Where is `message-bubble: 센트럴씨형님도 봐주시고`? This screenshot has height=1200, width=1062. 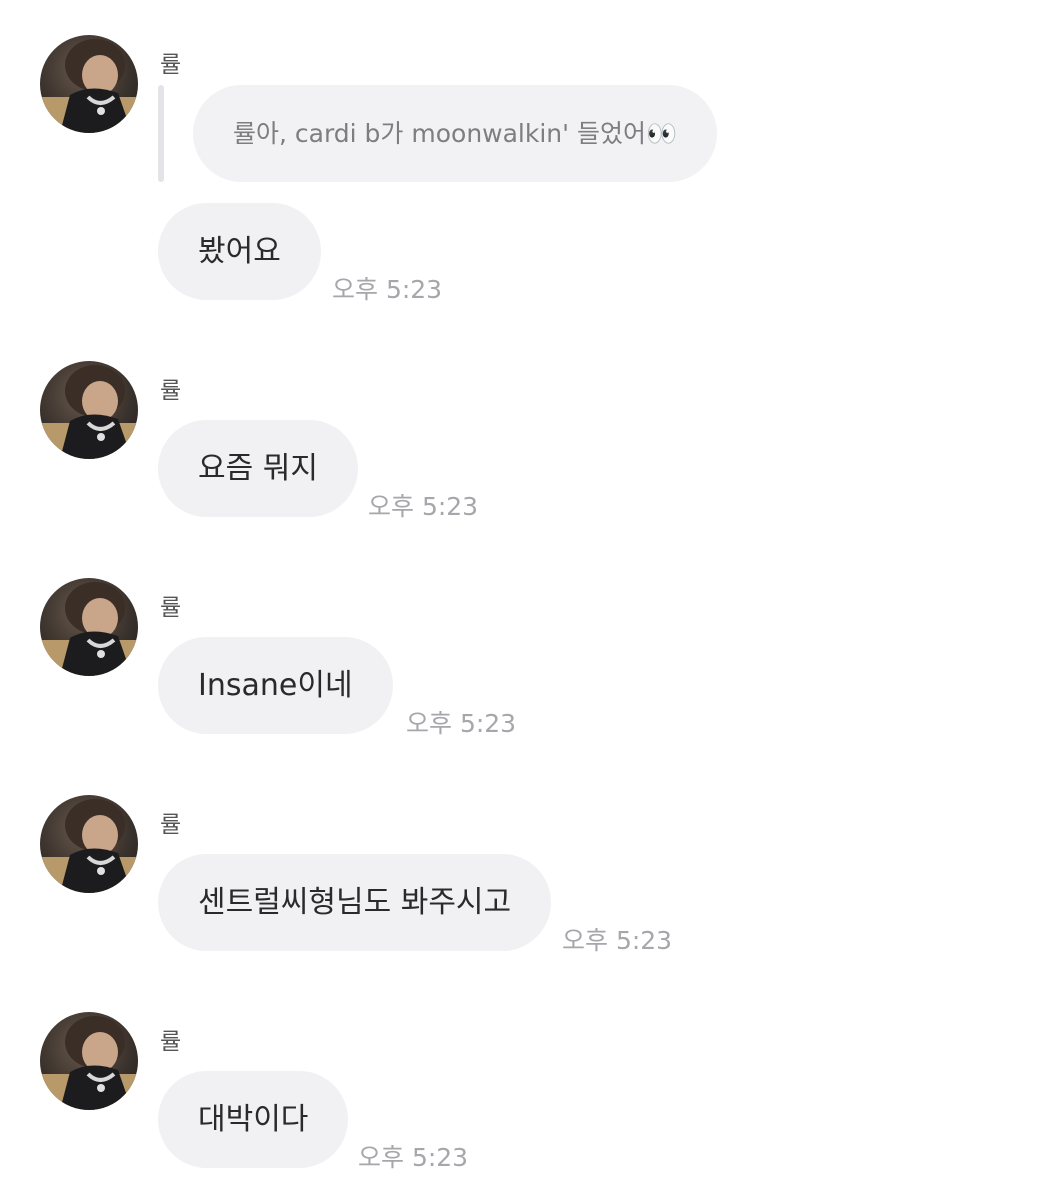 message-bubble: 센트럴씨형님도 봐주시고 is located at coordinates (355, 902).